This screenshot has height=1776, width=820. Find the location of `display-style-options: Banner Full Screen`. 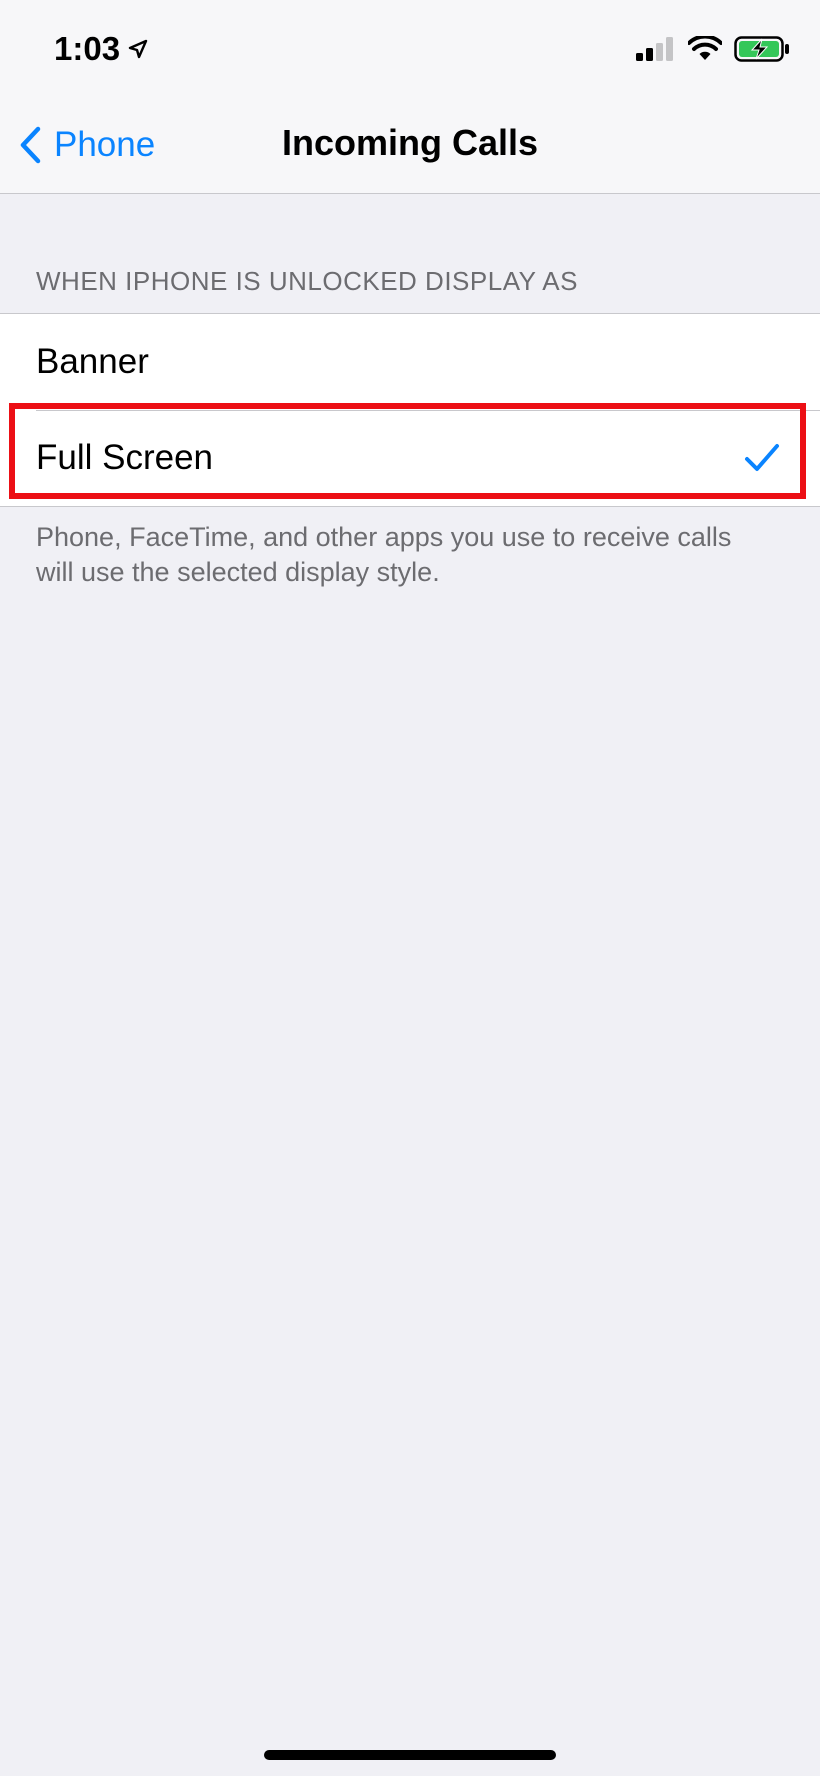

display-style-options: Banner Full Screen is located at coordinates (410, 410).